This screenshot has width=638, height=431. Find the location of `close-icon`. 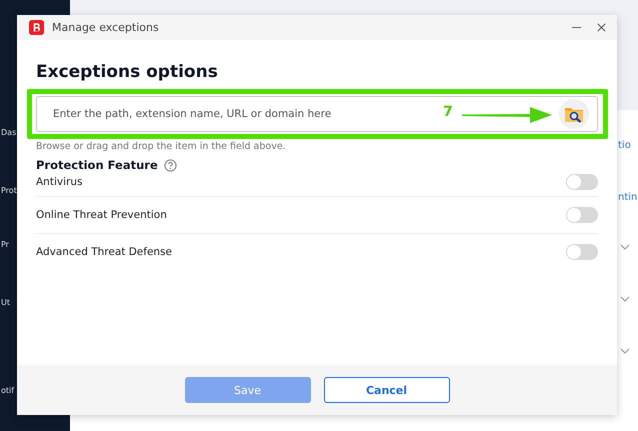

close-icon is located at coordinates (601, 27).